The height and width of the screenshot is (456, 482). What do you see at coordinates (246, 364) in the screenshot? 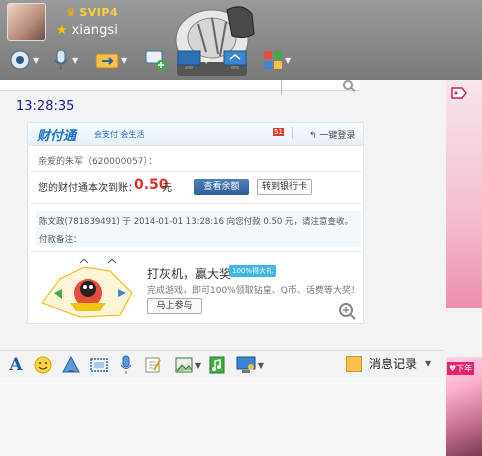
I see `screen-share-icon` at bounding box center [246, 364].